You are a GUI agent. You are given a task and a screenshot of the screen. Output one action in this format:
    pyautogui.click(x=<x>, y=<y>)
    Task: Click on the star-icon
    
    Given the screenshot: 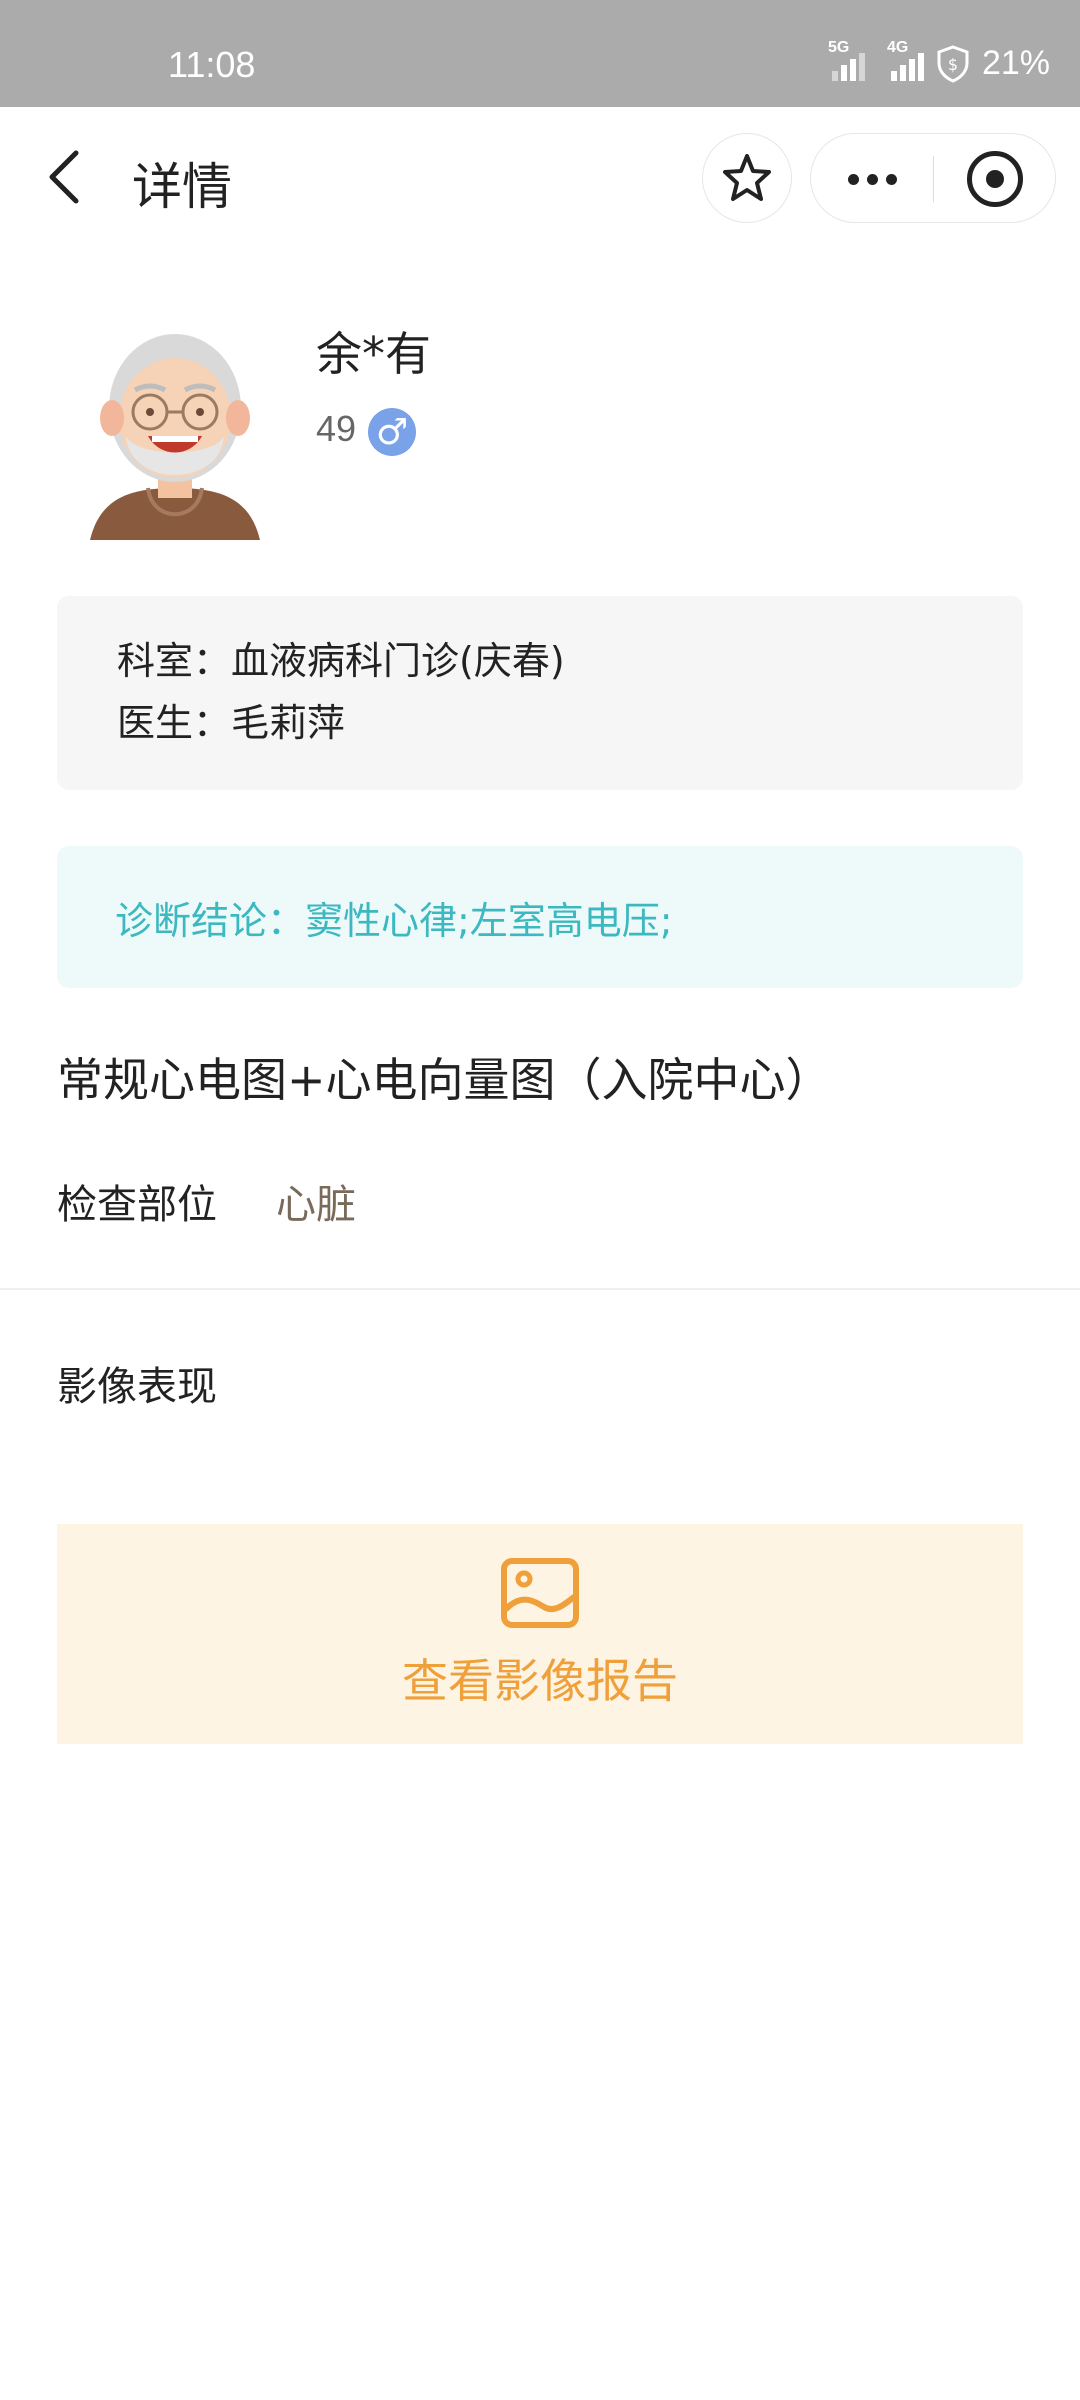 What is the action you would take?
    pyautogui.click(x=747, y=177)
    